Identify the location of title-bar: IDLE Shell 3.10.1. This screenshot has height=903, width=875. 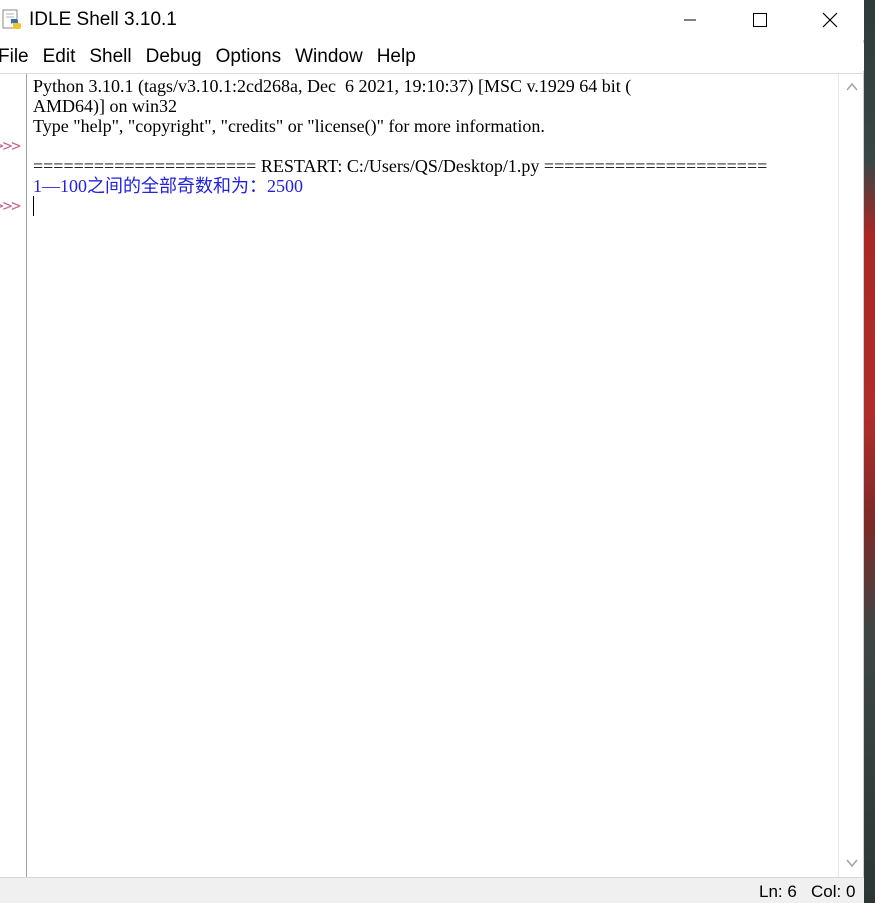
(432, 20).